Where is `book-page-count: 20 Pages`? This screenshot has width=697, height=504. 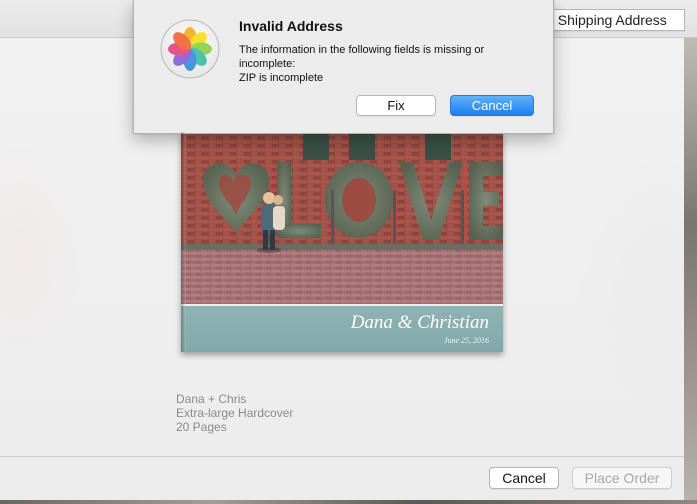 book-page-count: 20 Pages is located at coordinates (201, 427).